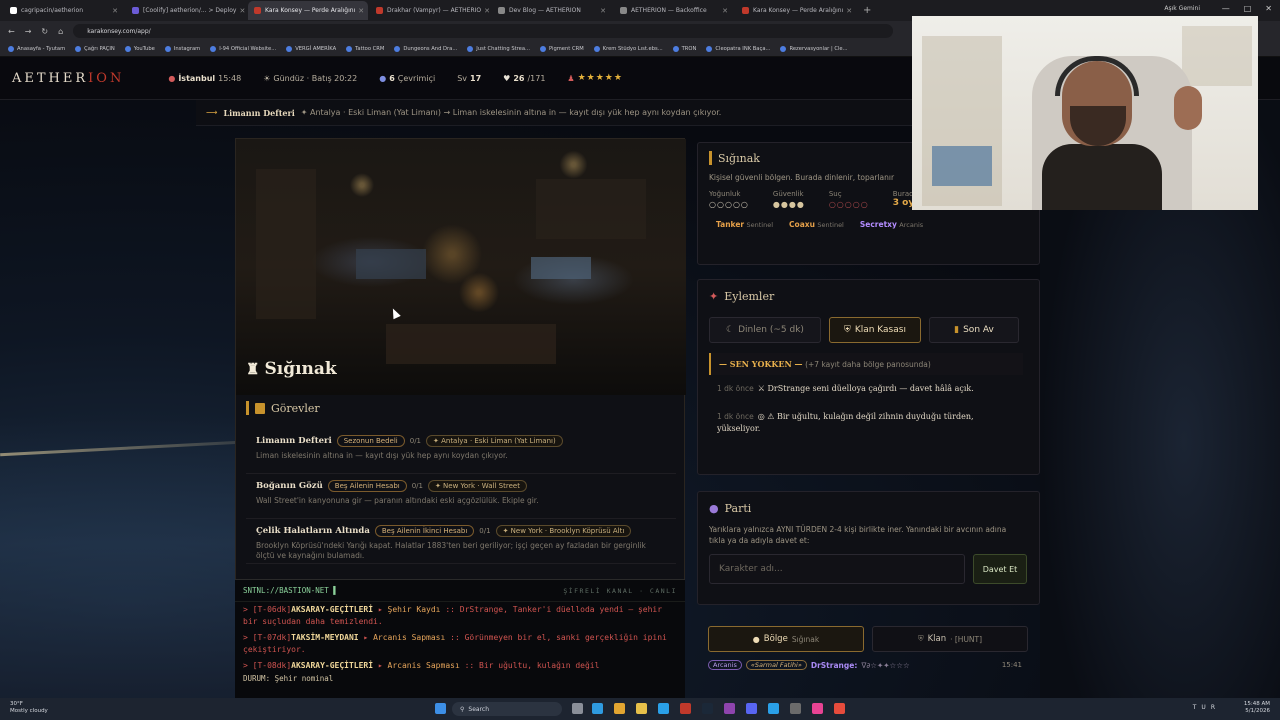  I want to click on quest-arc-pill: Beş Ailenin İkinci Hesabı, so click(424, 531).